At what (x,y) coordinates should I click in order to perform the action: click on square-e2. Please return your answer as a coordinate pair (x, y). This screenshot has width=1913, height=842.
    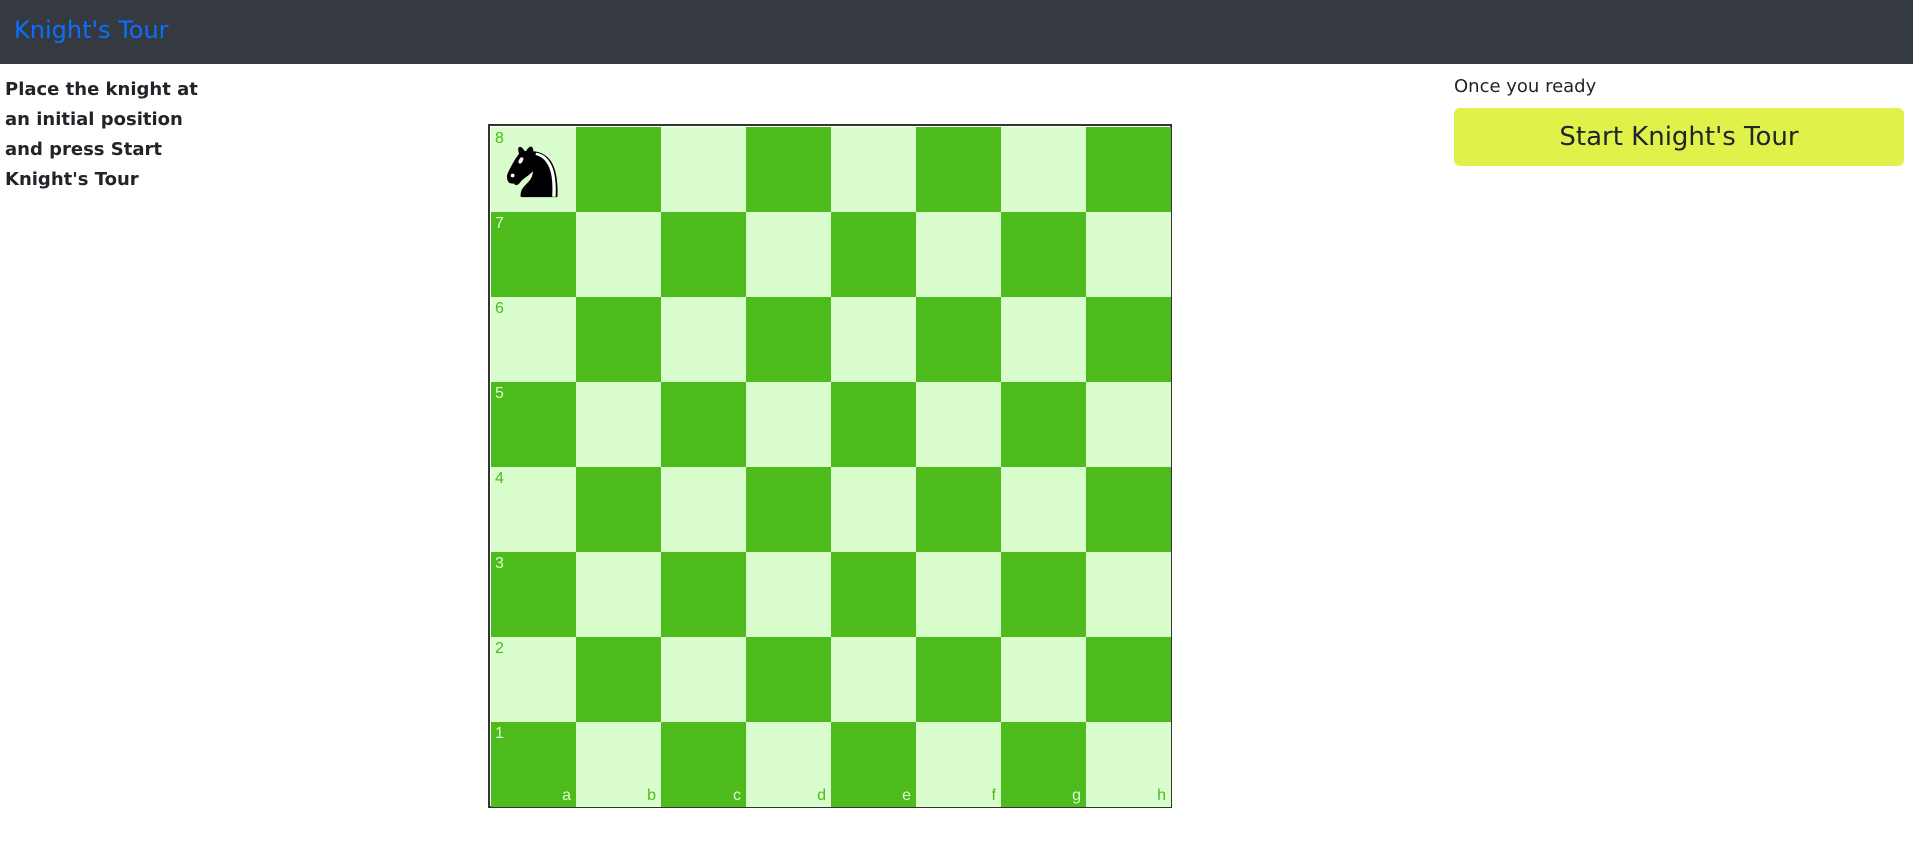
    Looking at the image, I should click on (873, 679).